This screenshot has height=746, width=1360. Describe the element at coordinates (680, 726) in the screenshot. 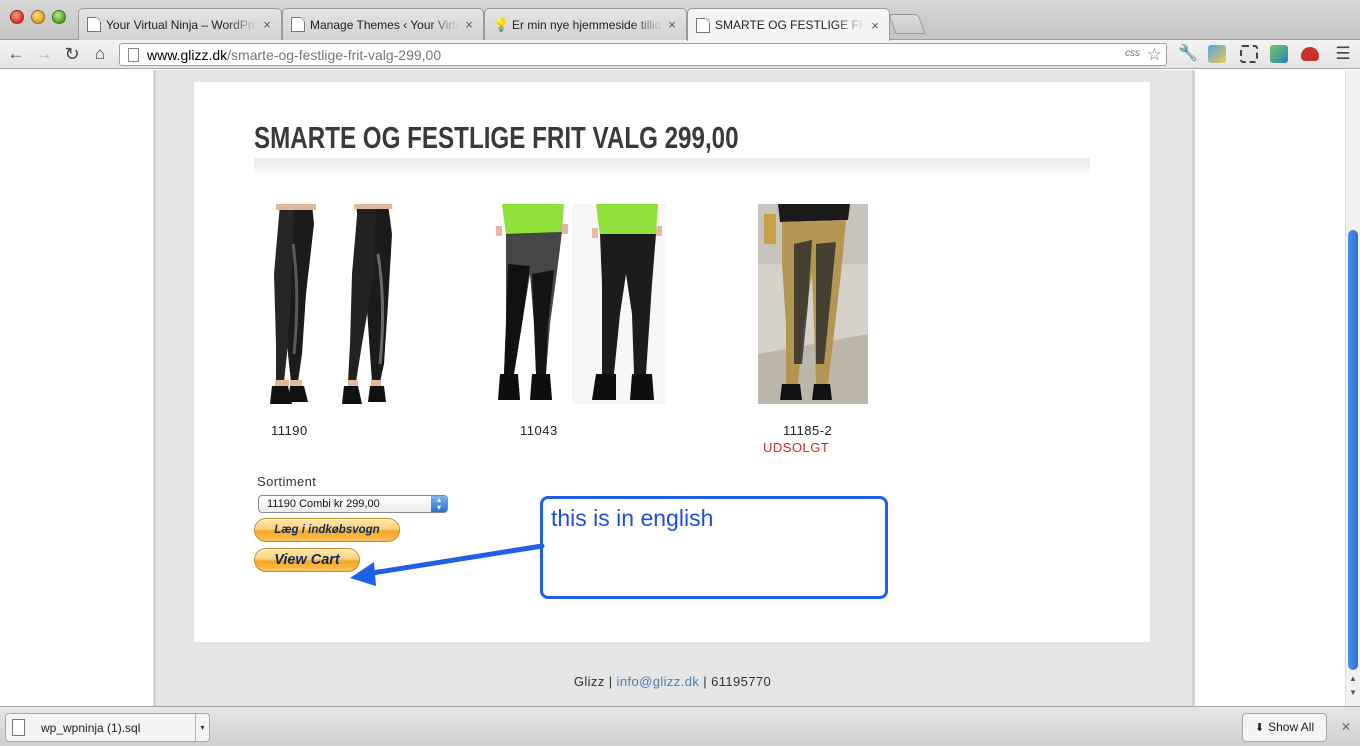

I see `download-shelf: wp_wpninja (1).sql ▾ ⬇ Show All ✕` at that location.